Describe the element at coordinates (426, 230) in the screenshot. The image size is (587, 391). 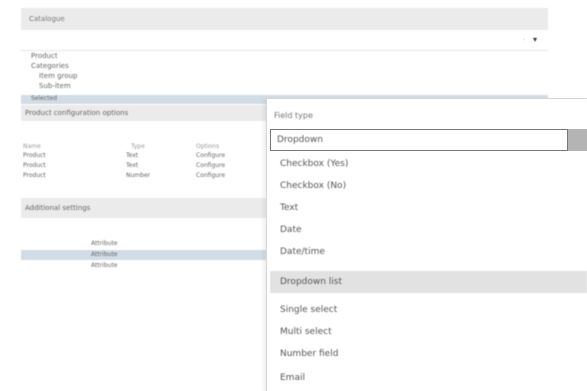
I see `dropdown-option: Date` at that location.